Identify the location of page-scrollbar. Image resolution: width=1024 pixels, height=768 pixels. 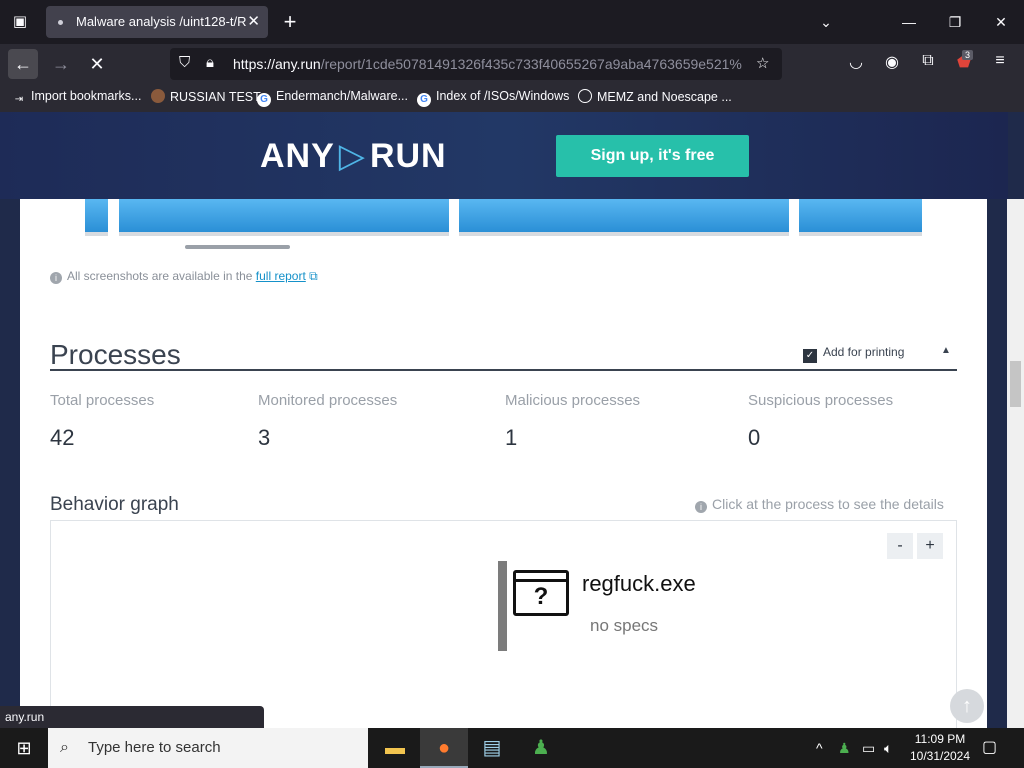
(1015, 463).